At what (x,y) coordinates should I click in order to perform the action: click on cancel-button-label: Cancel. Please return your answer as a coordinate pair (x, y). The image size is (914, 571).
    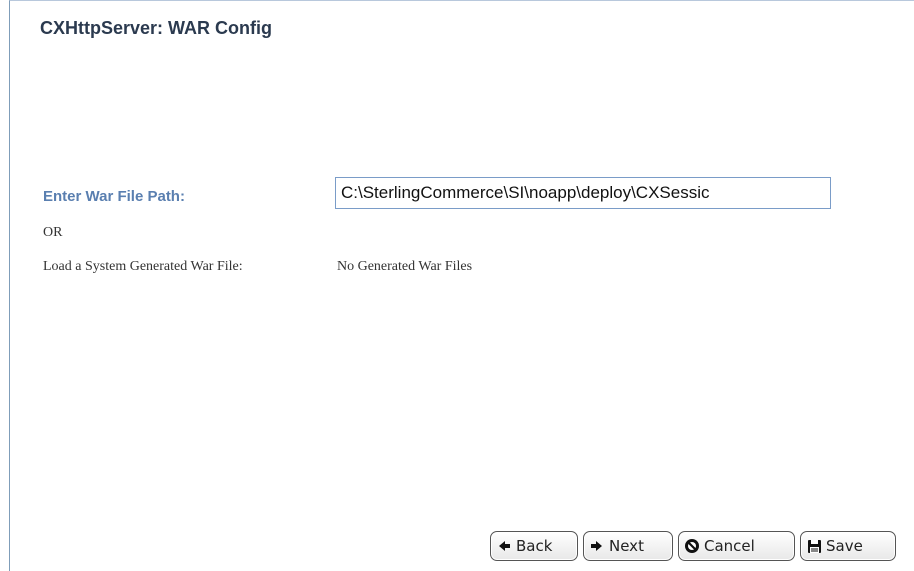
    Looking at the image, I should click on (729, 546).